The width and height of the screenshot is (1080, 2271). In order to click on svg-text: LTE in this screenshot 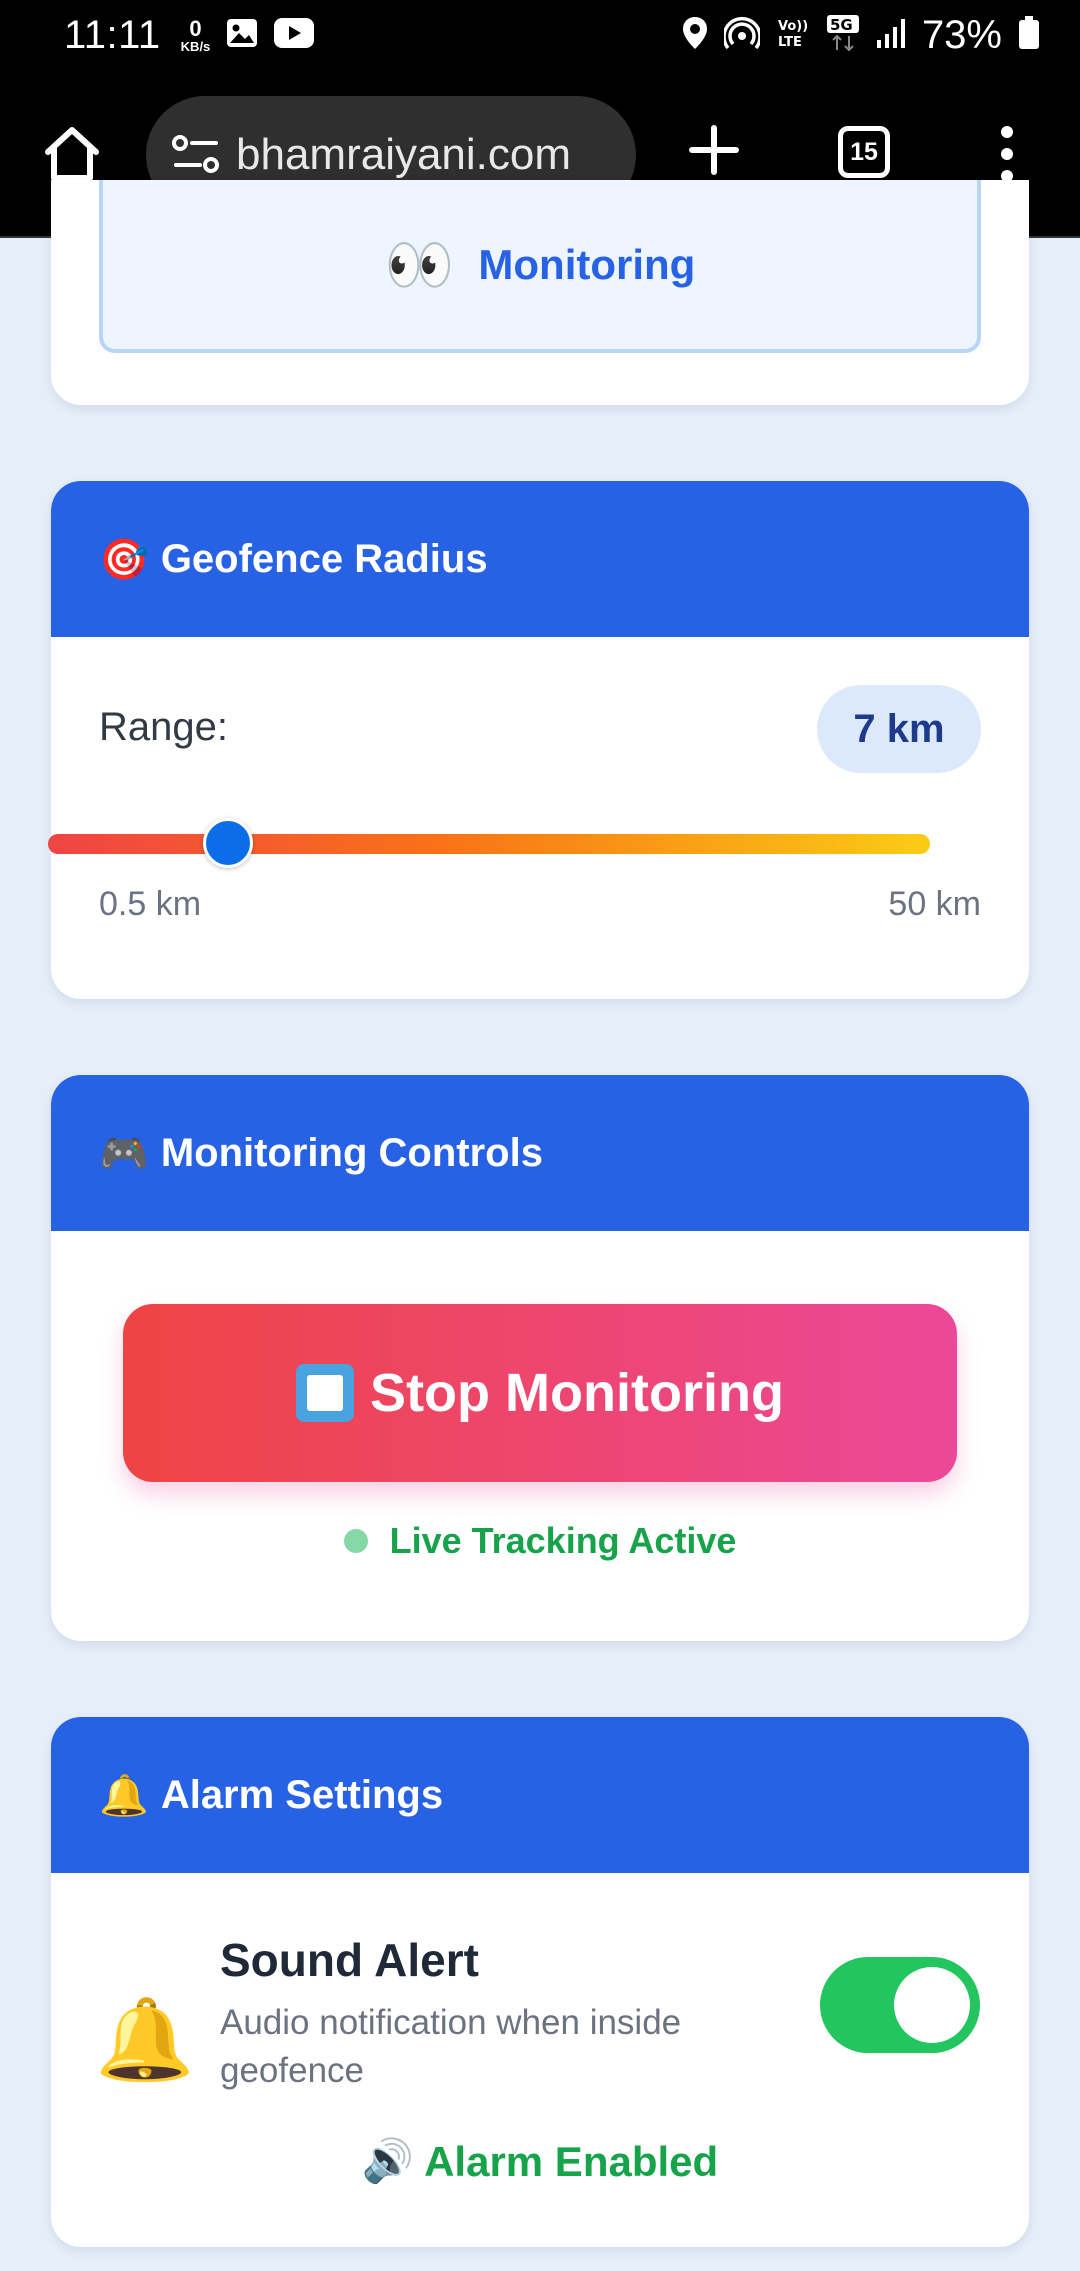, I will do `click(790, 42)`.